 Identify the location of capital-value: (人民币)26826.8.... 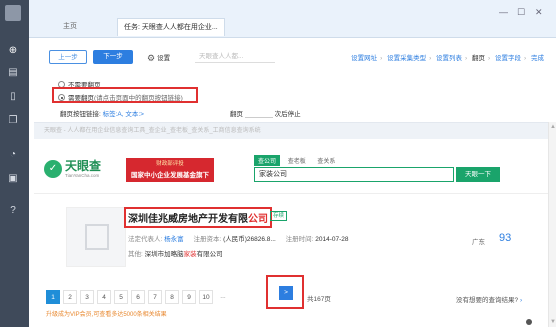
(249, 239).